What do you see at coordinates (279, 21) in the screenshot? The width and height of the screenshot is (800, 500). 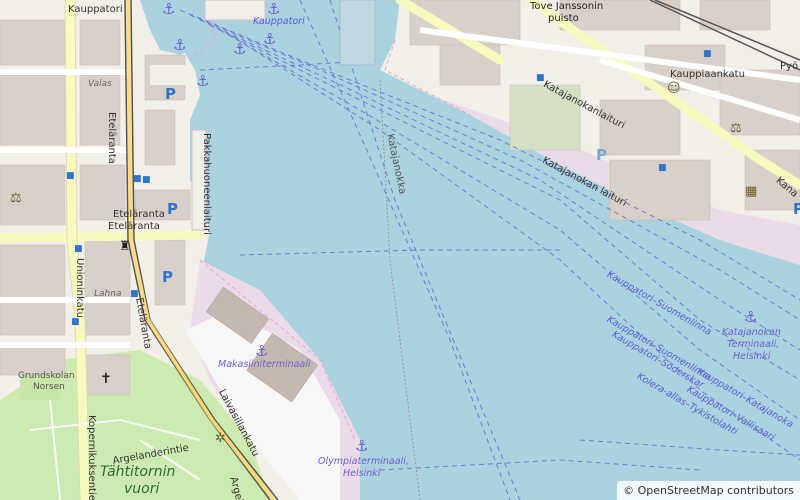 I see `place-label-kauppatori: Kauppatori` at bounding box center [279, 21].